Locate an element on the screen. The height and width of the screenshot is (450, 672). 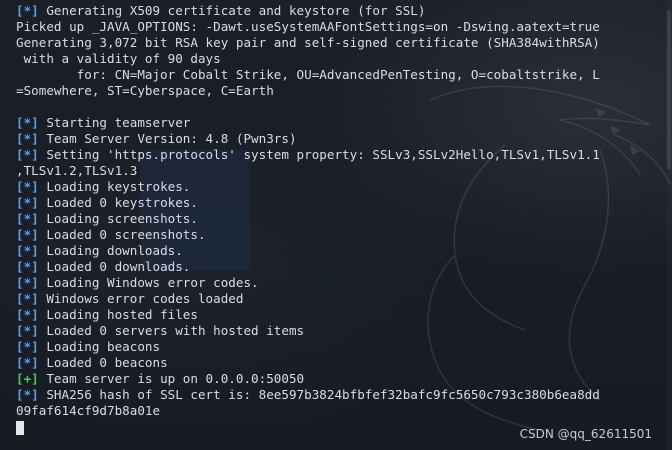
terminal-line-text: ,TLSv1.2,TLSv1.3 is located at coordinates (77, 170).